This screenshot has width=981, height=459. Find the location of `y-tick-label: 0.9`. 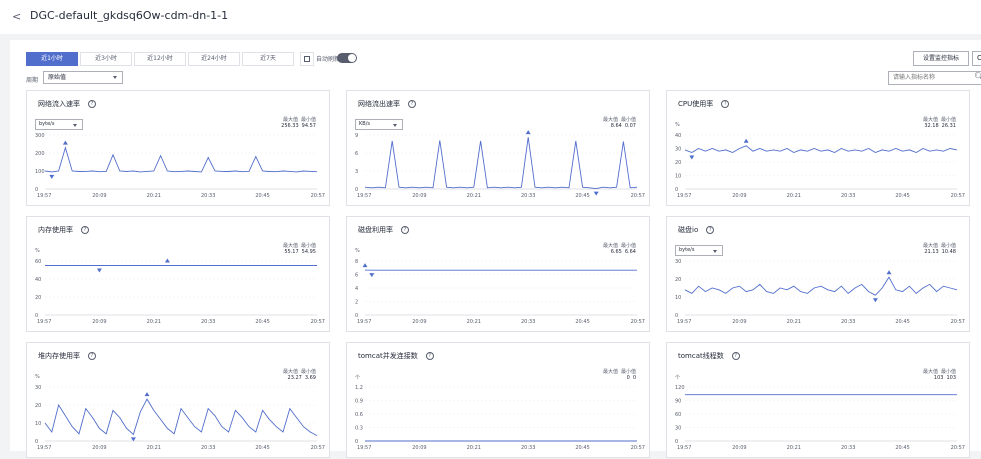

y-tick-label: 0.9 is located at coordinates (359, 401).